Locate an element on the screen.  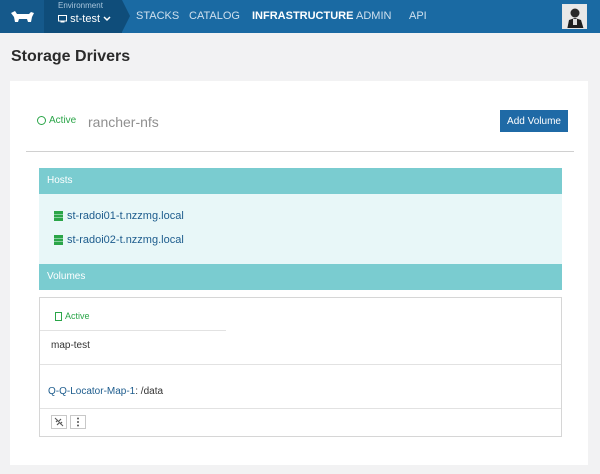
environment-switcher: Environment st-test is located at coordinates (83, 16).